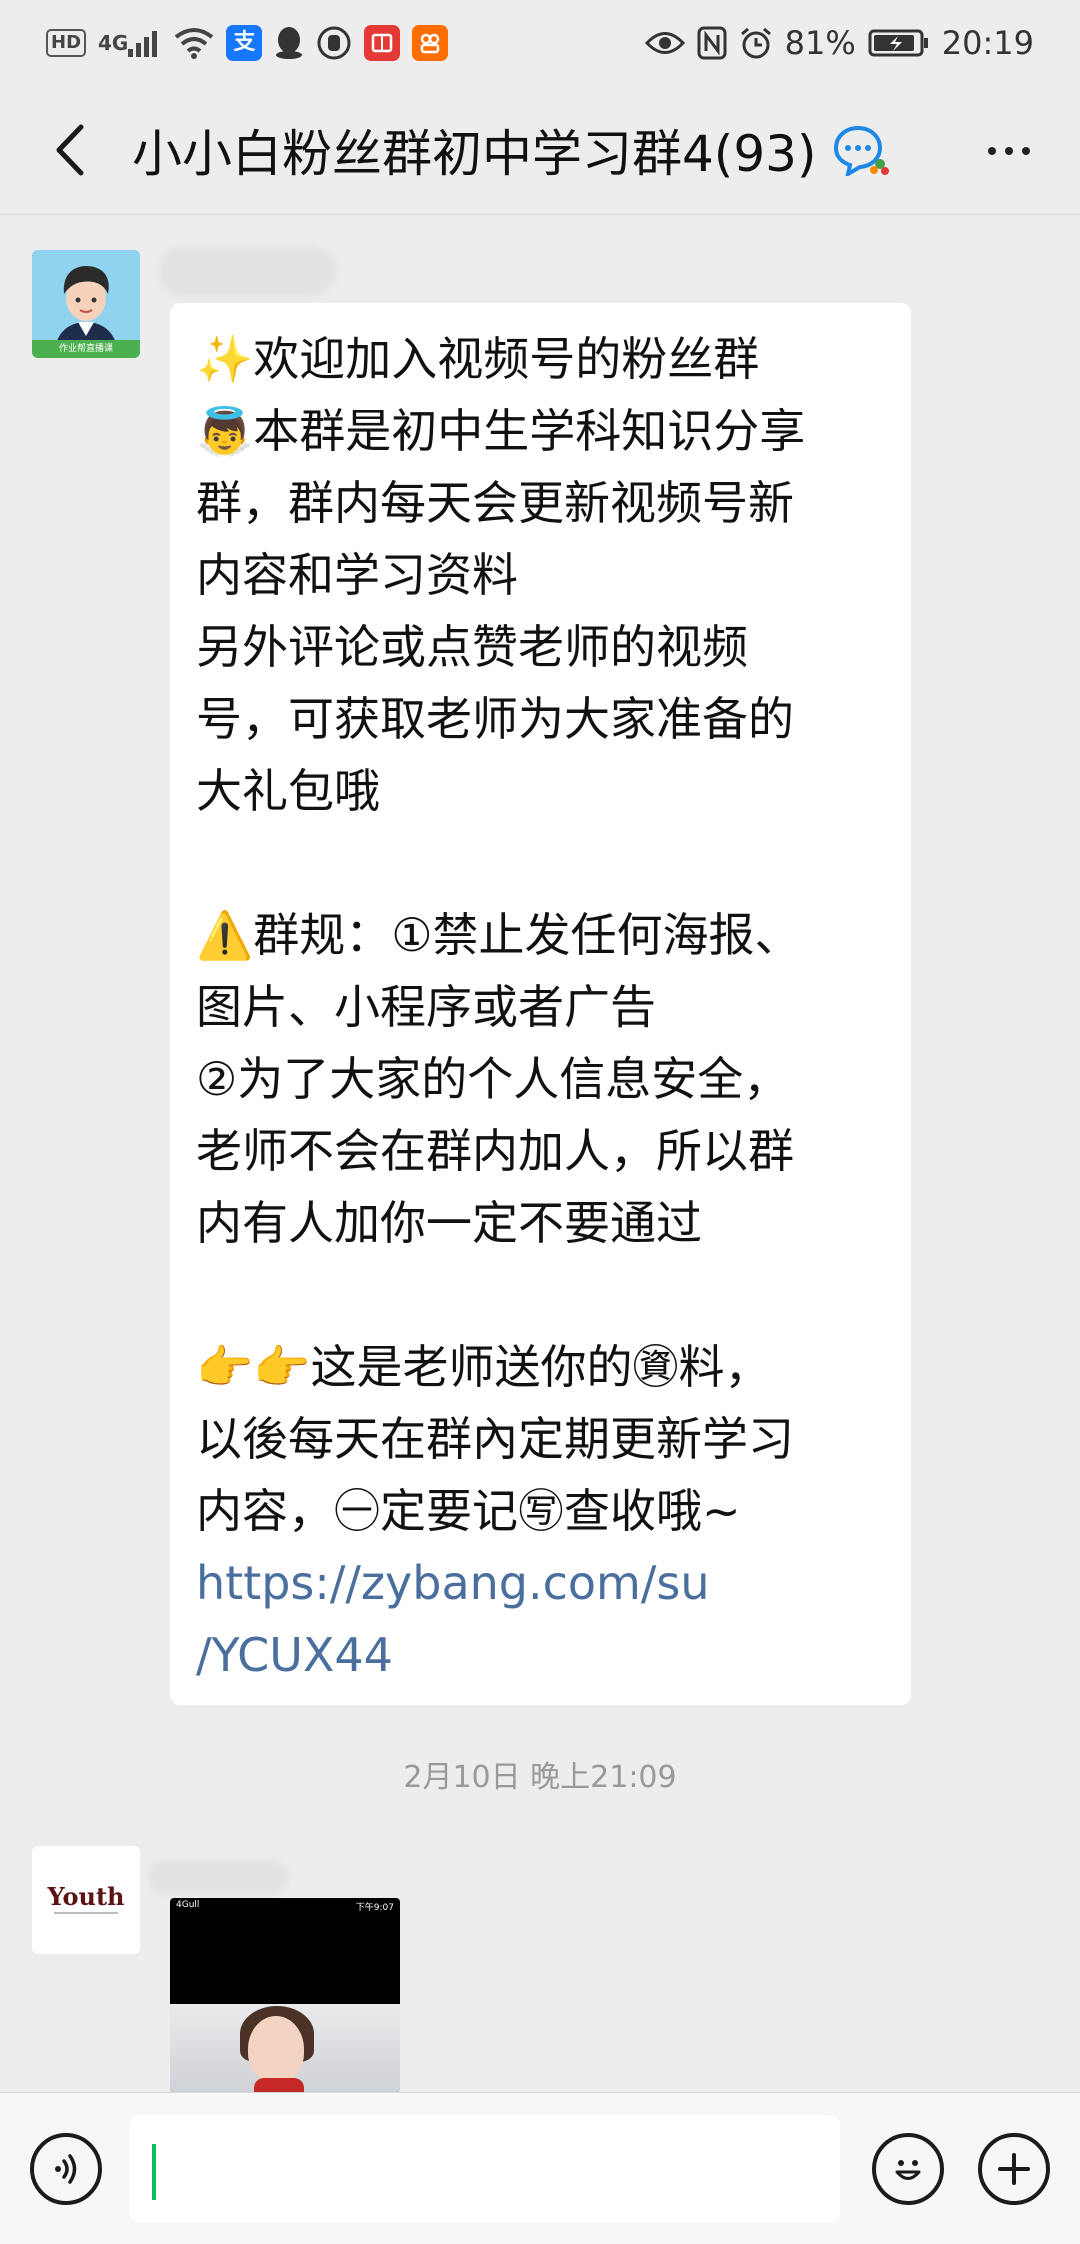 Image resolution: width=1080 pixels, height=2244 pixels. I want to click on back-button, so click(70, 150).